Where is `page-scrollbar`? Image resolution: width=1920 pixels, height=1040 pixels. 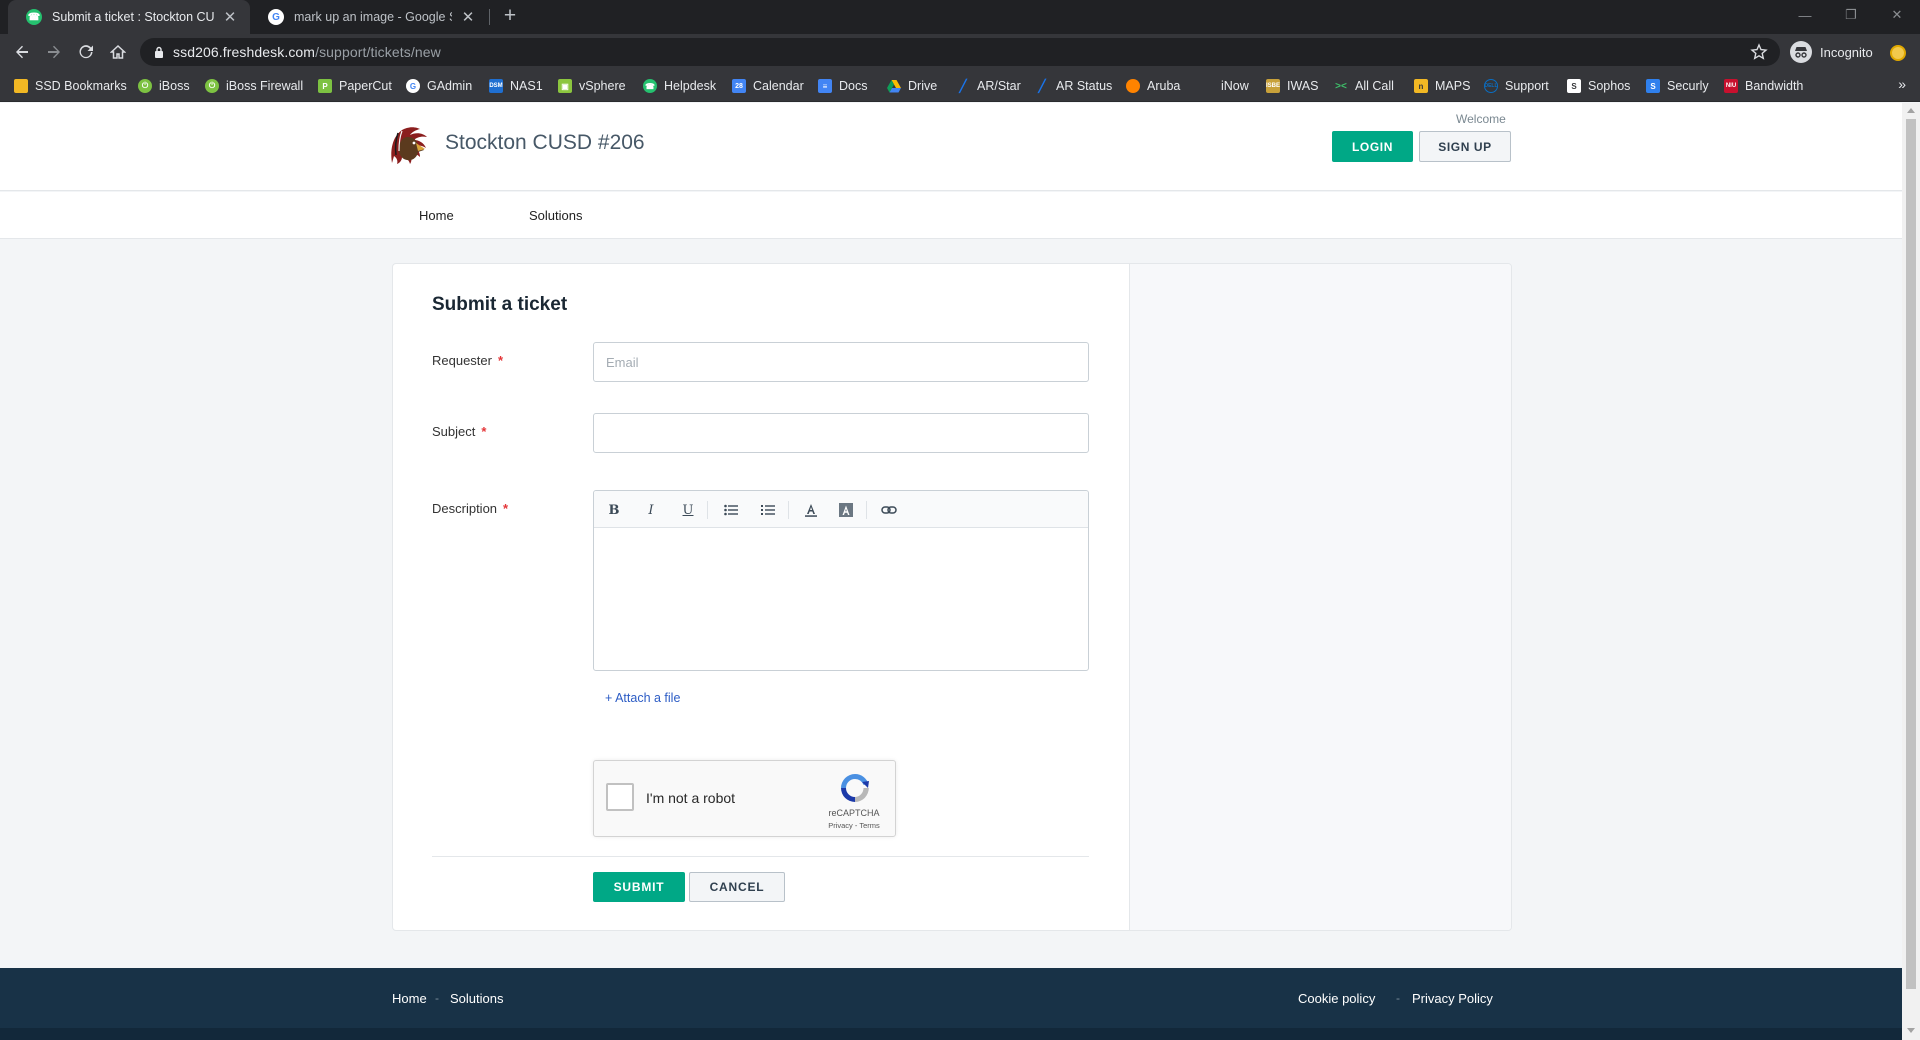
page-scrollbar is located at coordinates (1911, 571).